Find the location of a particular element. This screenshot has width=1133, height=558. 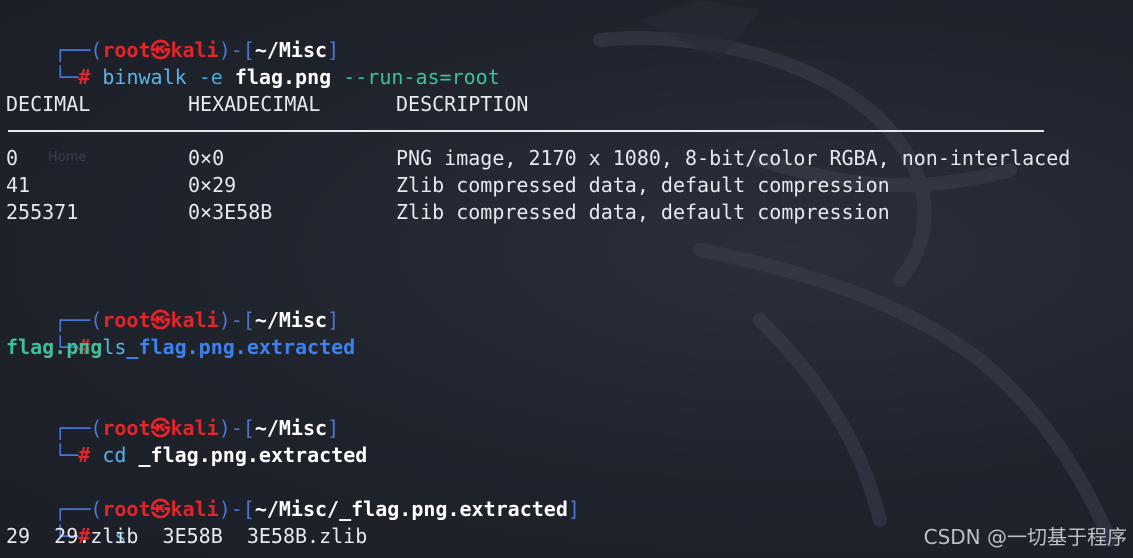

cell-decimal: 255371 is located at coordinates (42, 212).